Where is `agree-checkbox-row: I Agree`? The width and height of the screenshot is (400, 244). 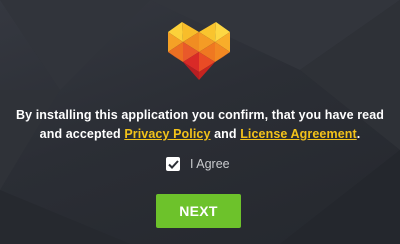 agree-checkbox-row: I Agree is located at coordinates (198, 164).